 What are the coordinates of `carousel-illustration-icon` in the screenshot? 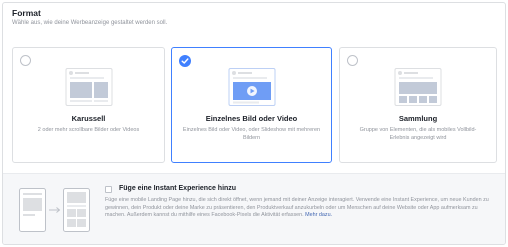 It's located at (88, 87).